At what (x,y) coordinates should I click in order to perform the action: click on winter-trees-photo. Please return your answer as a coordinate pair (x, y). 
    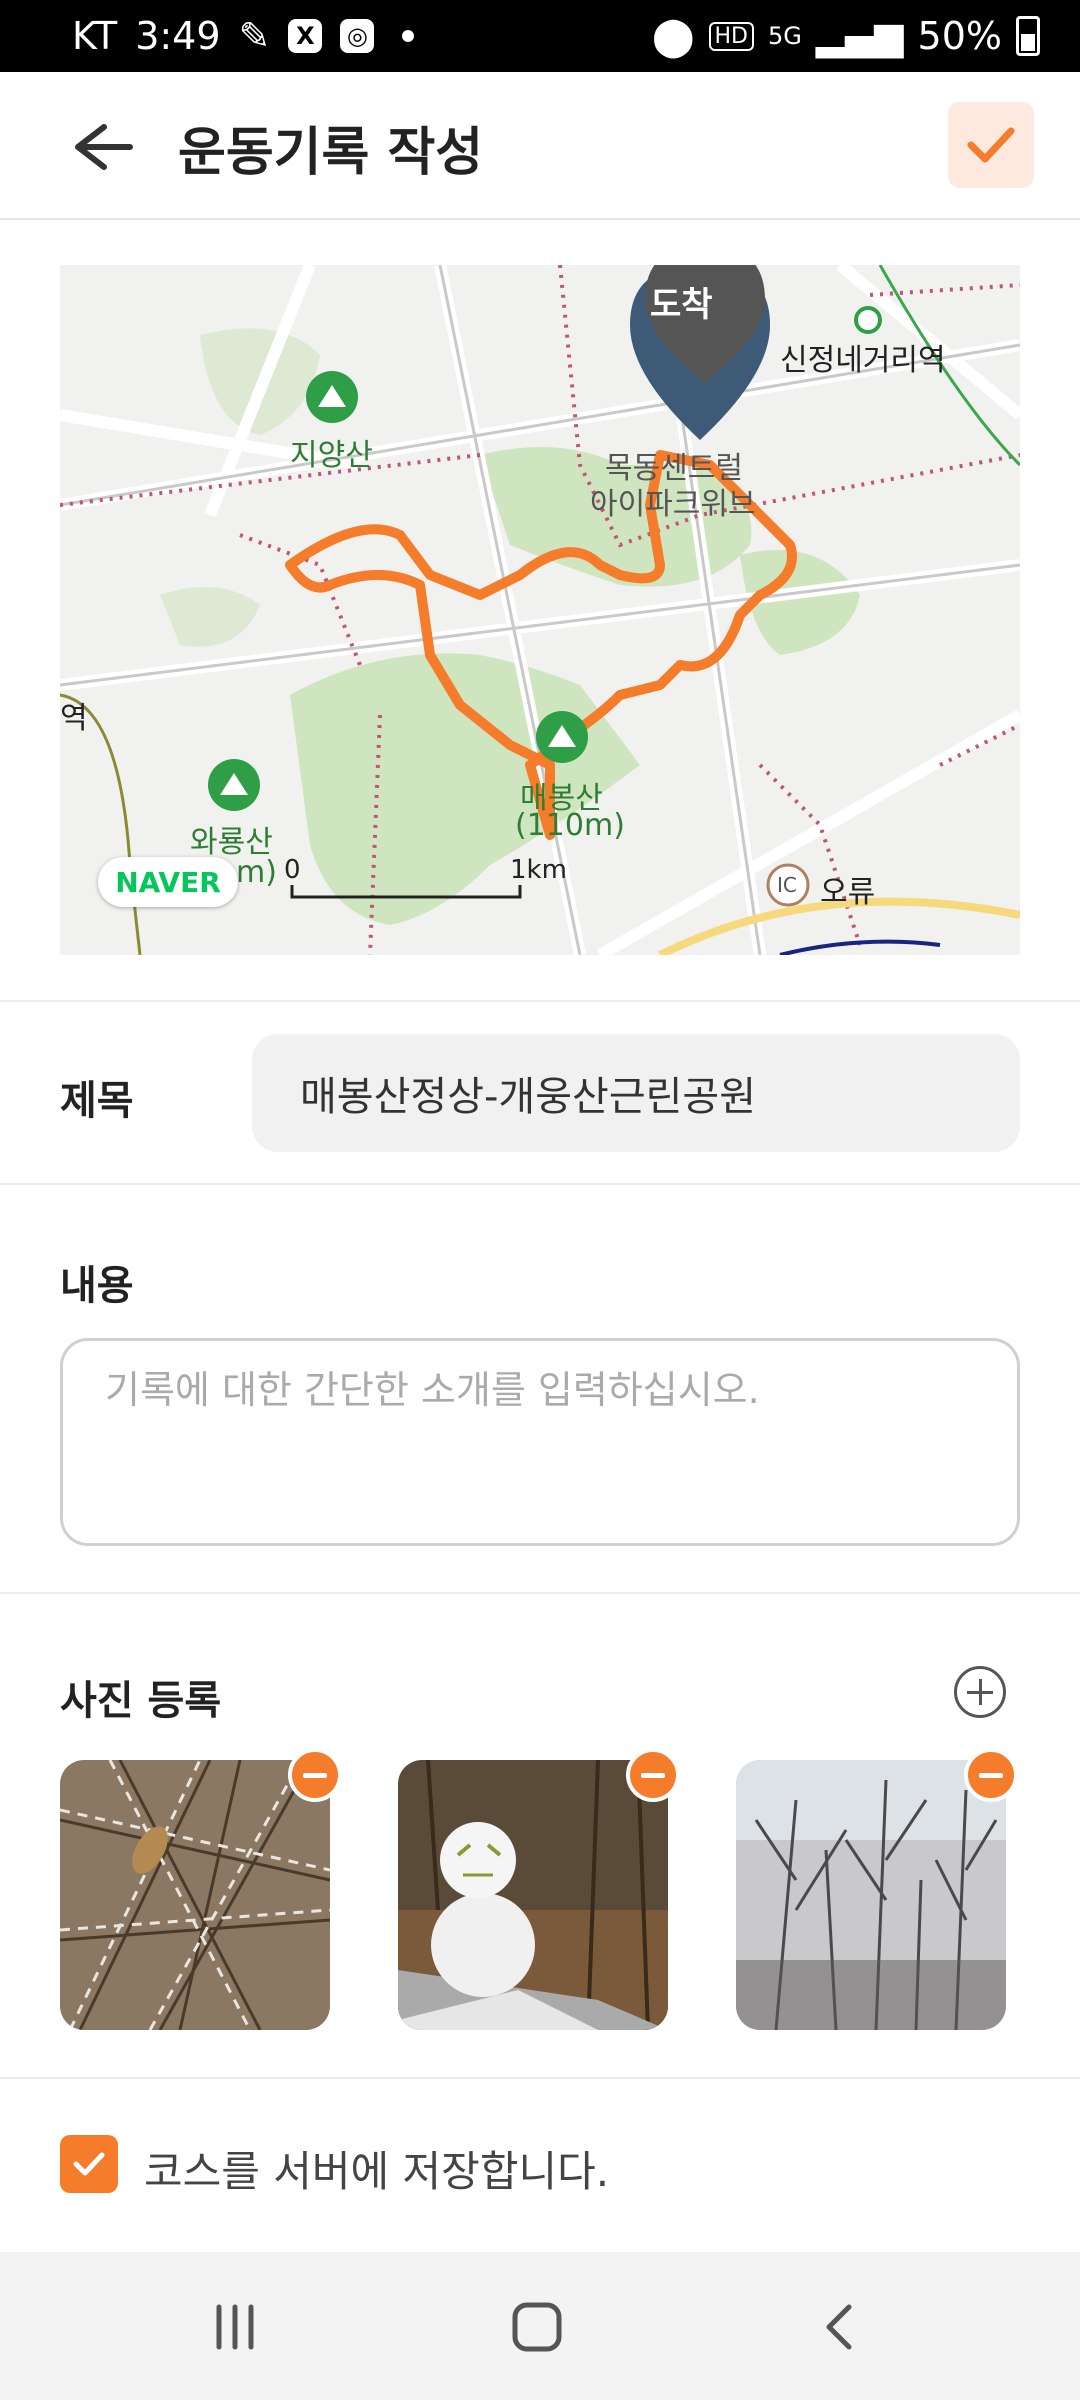
    Looking at the image, I should click on (871, 1895).